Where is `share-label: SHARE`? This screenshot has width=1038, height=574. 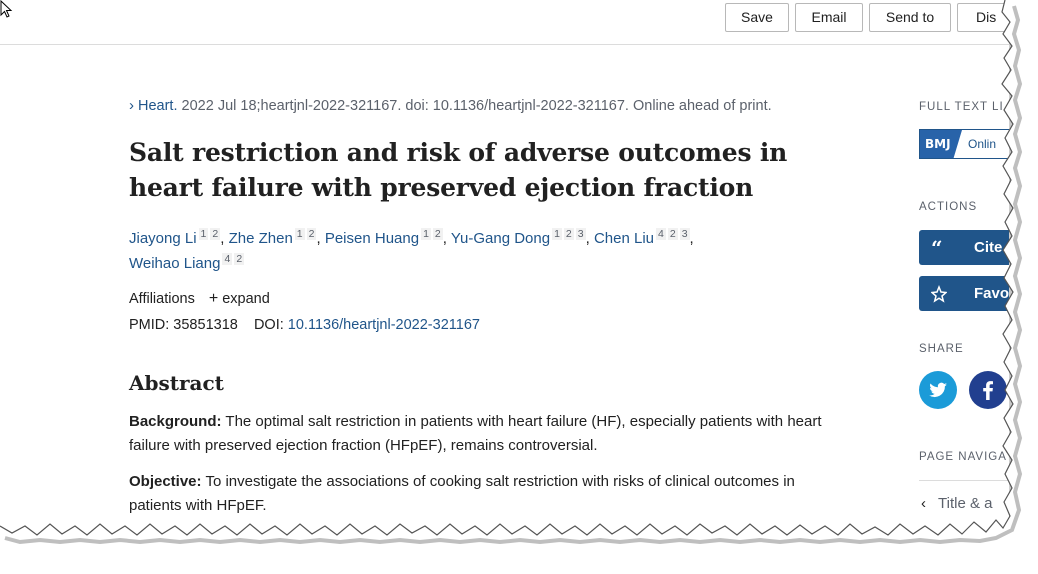 share-label: SHARE is located at coordinates (941, 349).